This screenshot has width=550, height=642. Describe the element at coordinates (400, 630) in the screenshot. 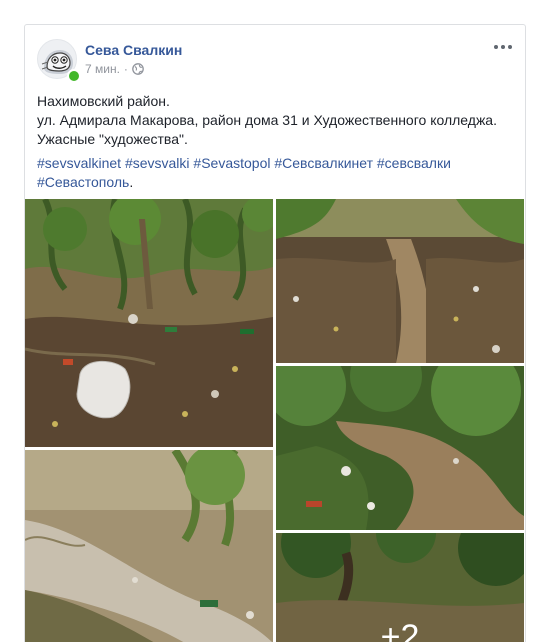

I see `more-photos-count: +2` at that location.